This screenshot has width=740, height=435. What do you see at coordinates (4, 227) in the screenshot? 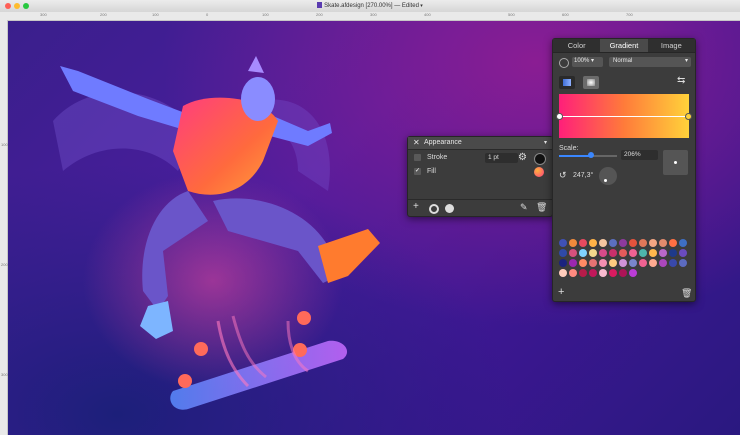
I see `vertical-ruler: 100 200 300` at bounding box center [4, 227].